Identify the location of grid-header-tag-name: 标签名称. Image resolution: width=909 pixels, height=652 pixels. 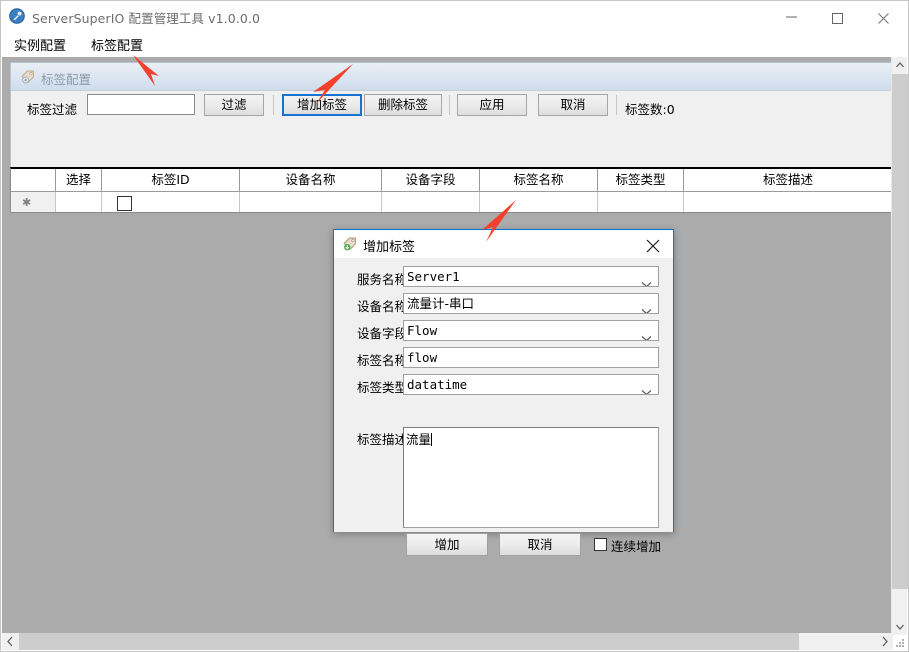
(539, 180).